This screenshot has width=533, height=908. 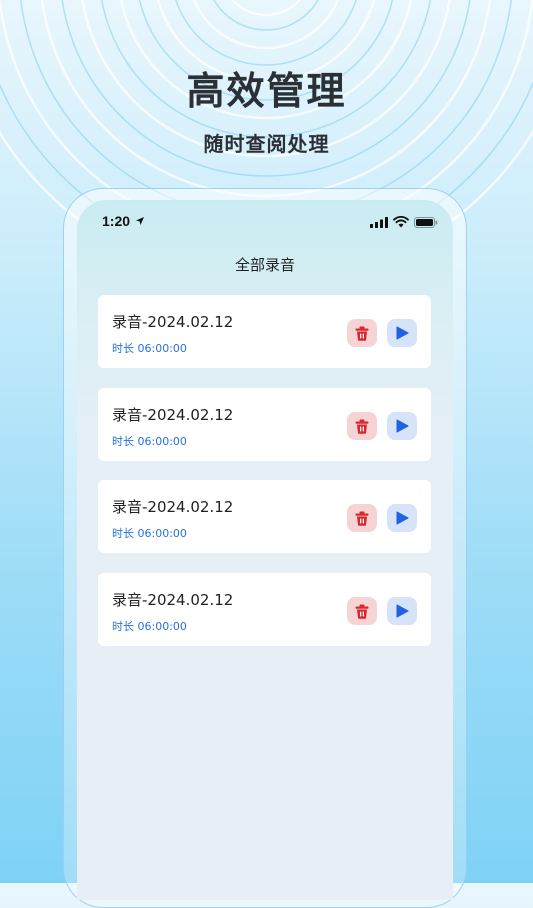 I want to click on cellular-signal-icon, so click(x=379, y=222).